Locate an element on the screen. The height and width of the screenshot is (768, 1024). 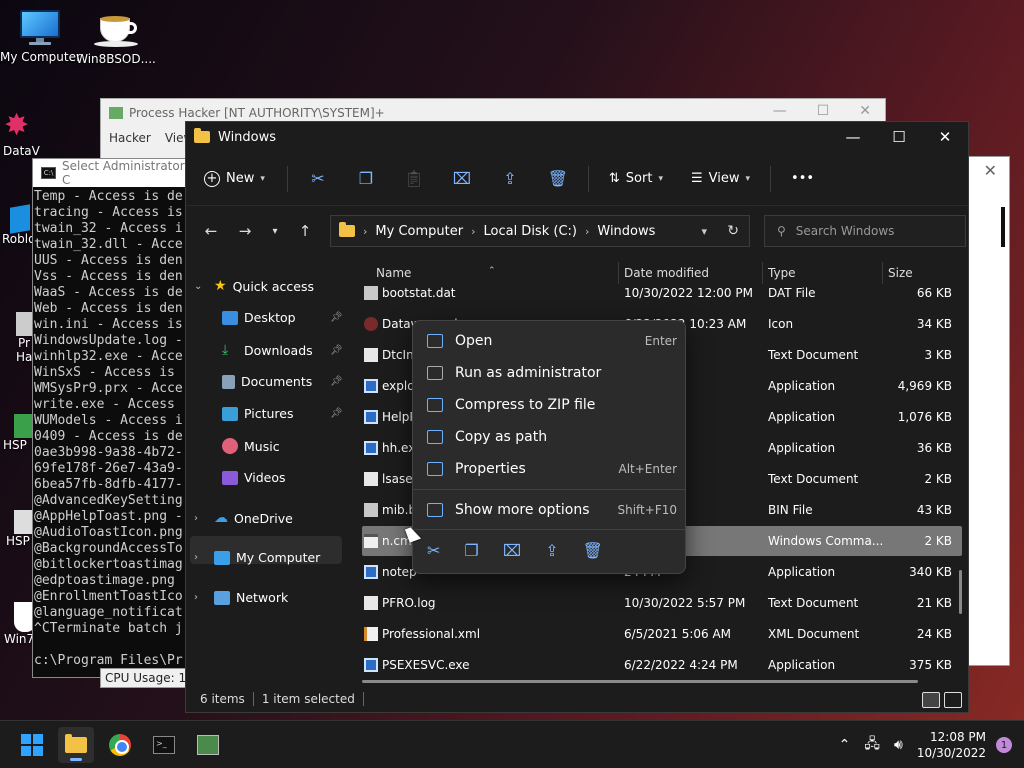
search-box: ⚲ Search Windows is located at coordinates (865, 231).